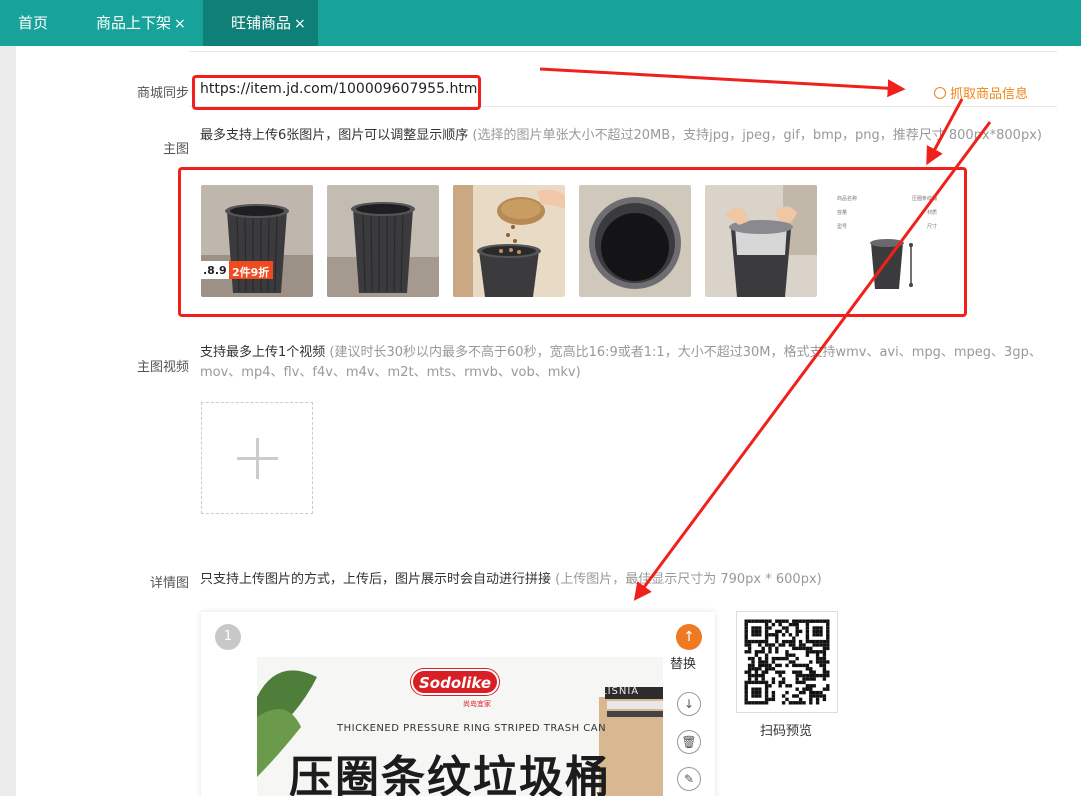 The width and height of the screenshot is (1081, 796). Describe the element at coordinates (981, 92) in the screenshot. I see `fetch-product-info-link: 抓取商品信息` at that location.